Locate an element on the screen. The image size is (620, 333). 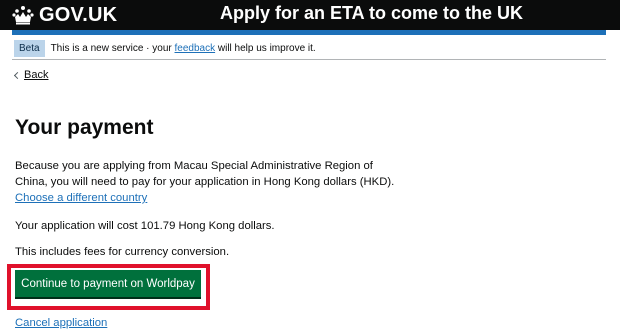
continue-to-payment-button: Continue to payment on Worldpay is located at coordinates (108, 283).